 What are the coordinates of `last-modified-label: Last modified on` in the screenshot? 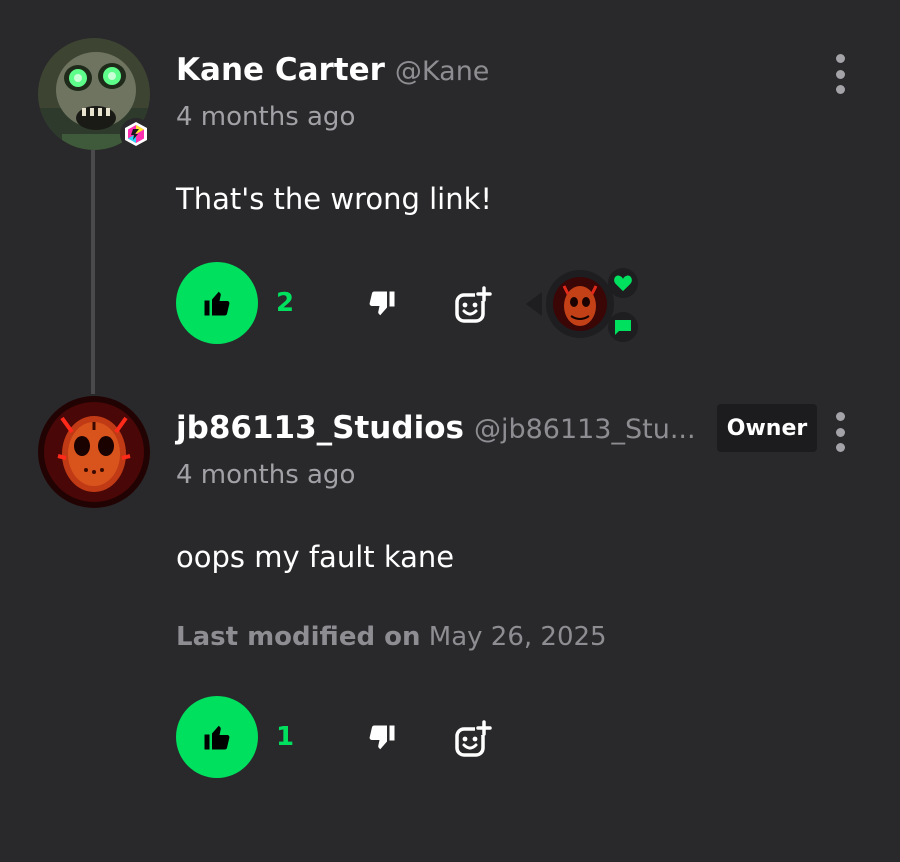 It's located at (298, 637).